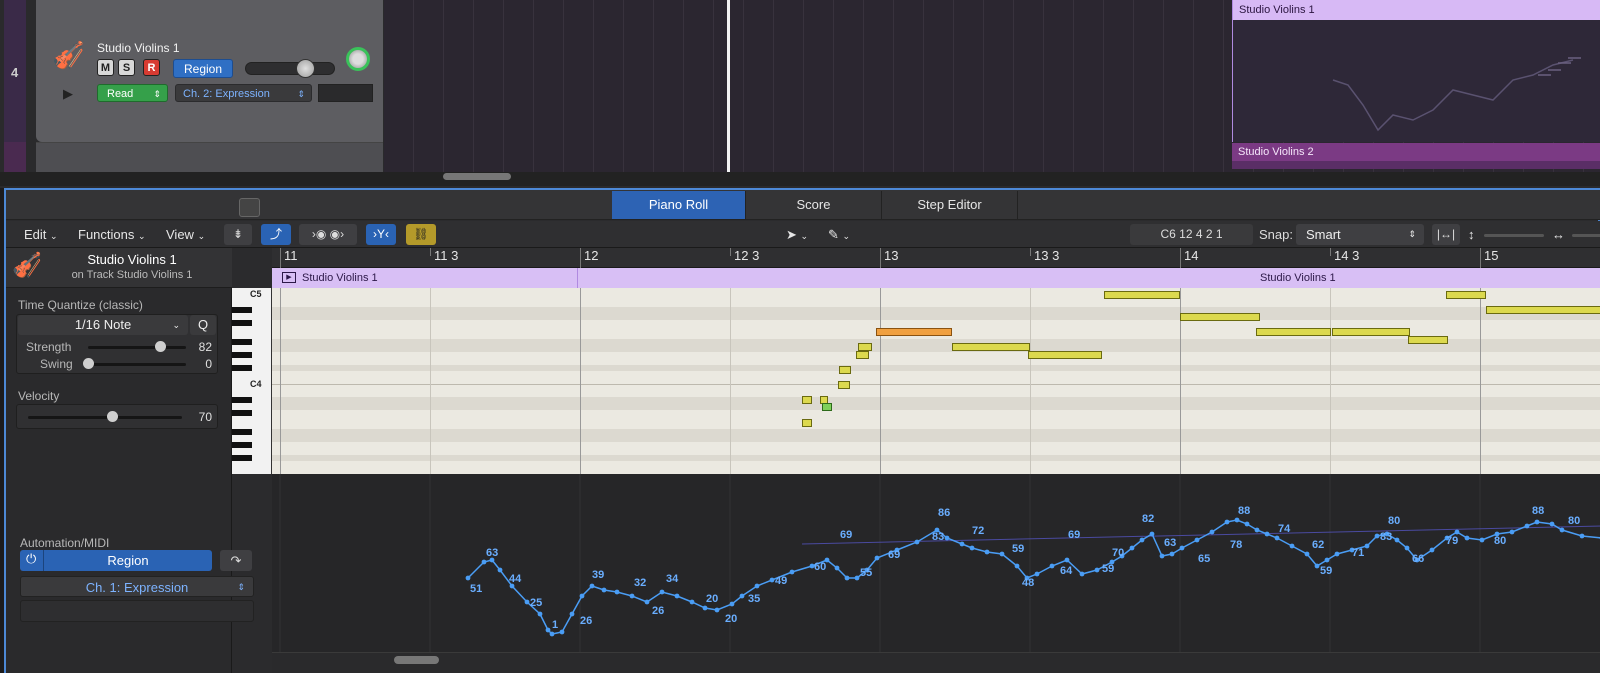 The image size is (1600, 673). What do you see at coordinates (185, 234) in the screenshot?
I see `view-menu: View ⌄` at bounding box center [185, 234].